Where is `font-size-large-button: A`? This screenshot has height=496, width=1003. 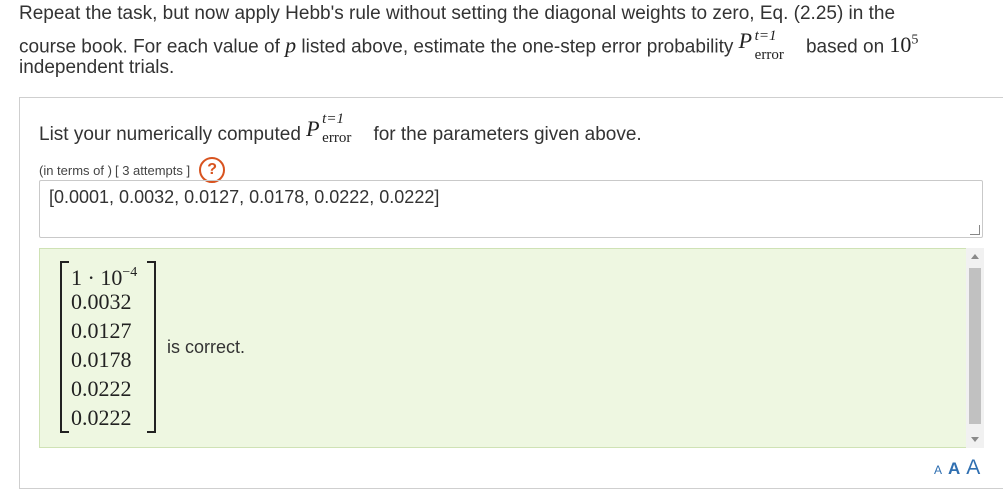 font-size-large-button: A is located at coordinates (973, 468).